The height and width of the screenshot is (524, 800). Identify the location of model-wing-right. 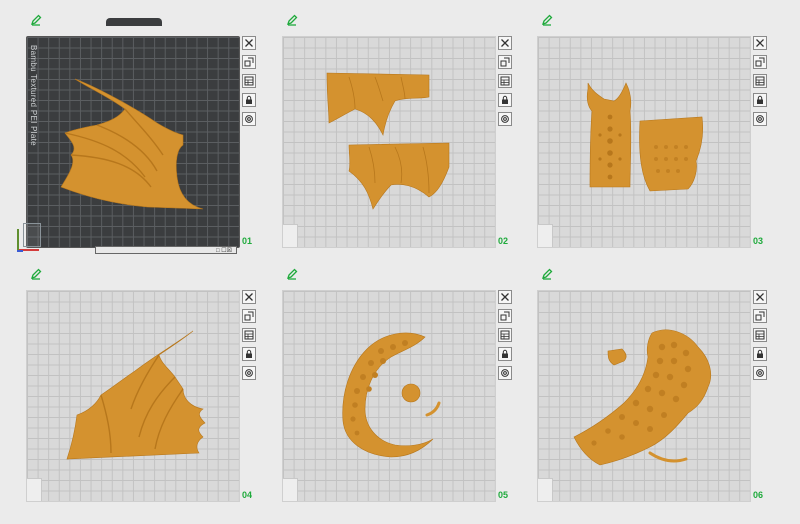
(133, 396).